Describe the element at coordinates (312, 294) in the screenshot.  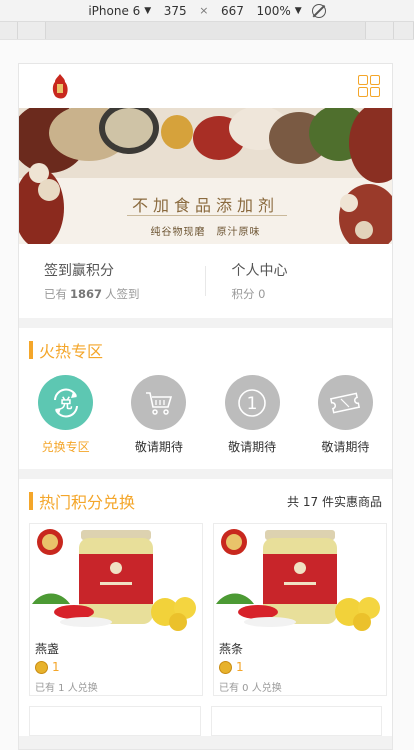
I see `points-summary: 积分 0` at that location.